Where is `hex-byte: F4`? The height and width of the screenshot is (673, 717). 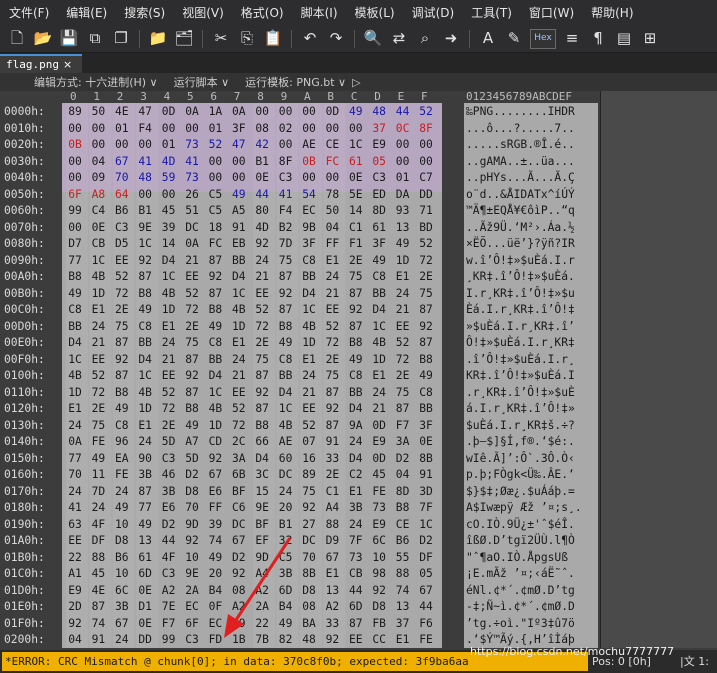 hex-byte: F4 is located at coordinates (145, 128).